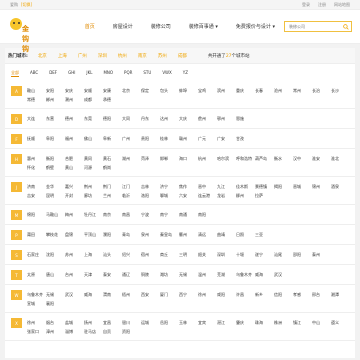  Describe the element at coordinates (93, 158) in the screenshot. I see `city-link: 黄冈` at that location.